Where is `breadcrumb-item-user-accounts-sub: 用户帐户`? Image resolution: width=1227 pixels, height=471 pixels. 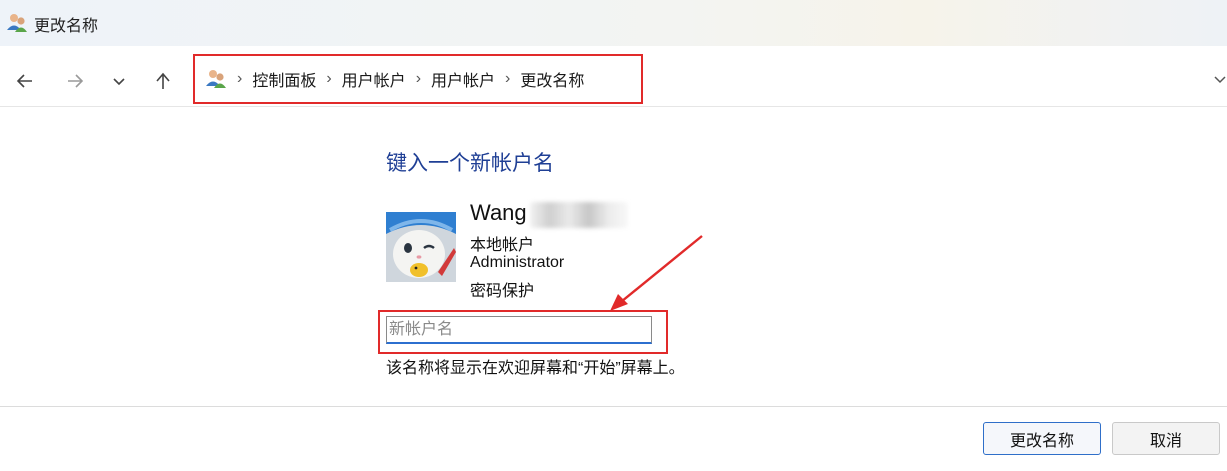 breadcrumb-item-user-accounts-sub: 用户帐户 is located at coordinates (463, 79).